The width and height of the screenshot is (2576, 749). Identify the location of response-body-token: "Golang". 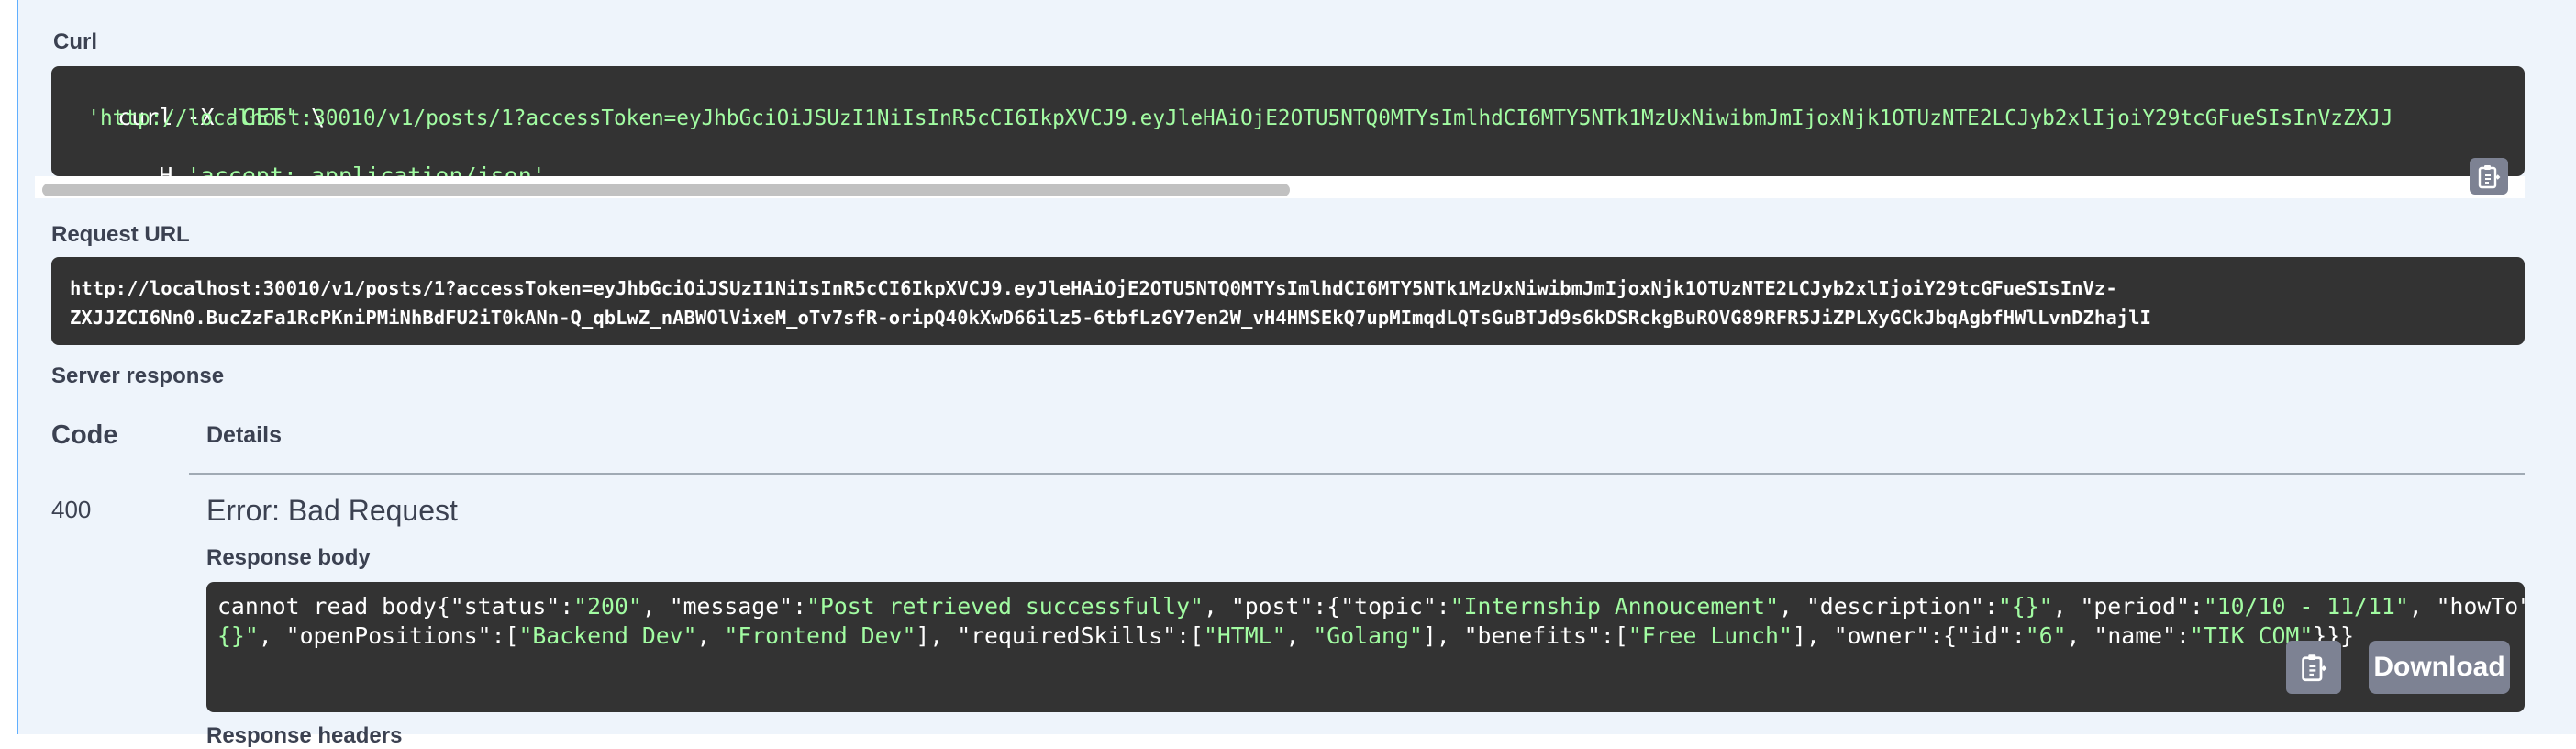
(1368, 635).